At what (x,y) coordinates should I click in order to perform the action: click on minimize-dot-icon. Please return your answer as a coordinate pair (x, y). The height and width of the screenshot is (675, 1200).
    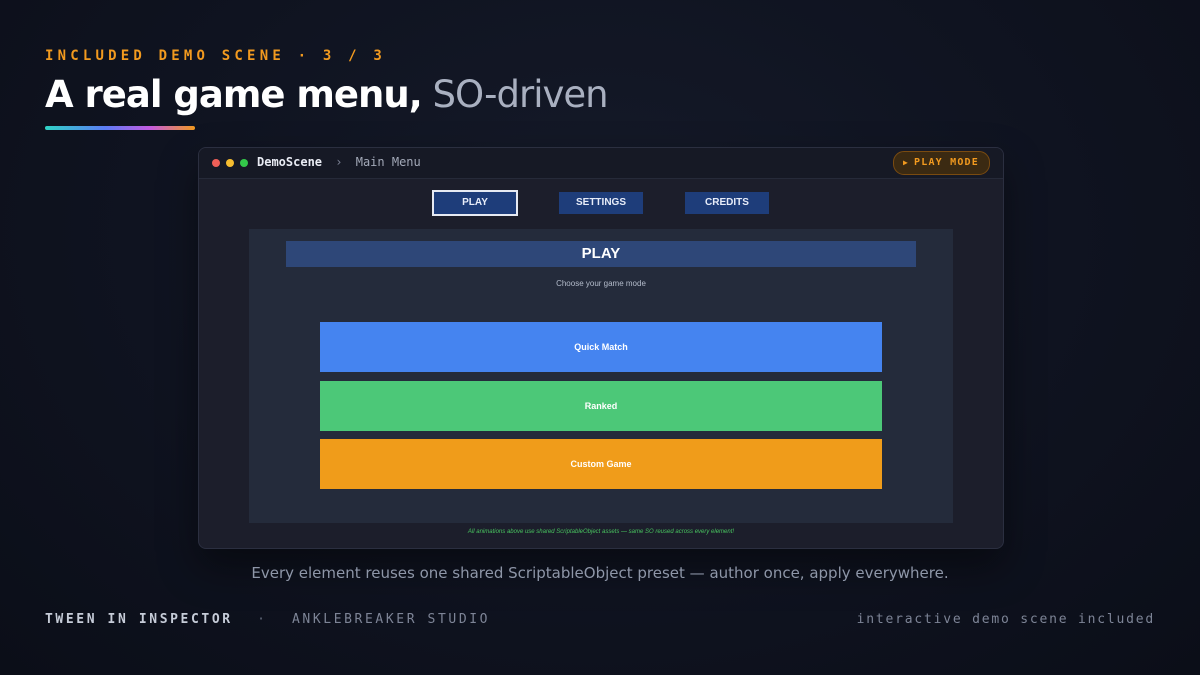
    Looking at the image, I should click on (230, 163).